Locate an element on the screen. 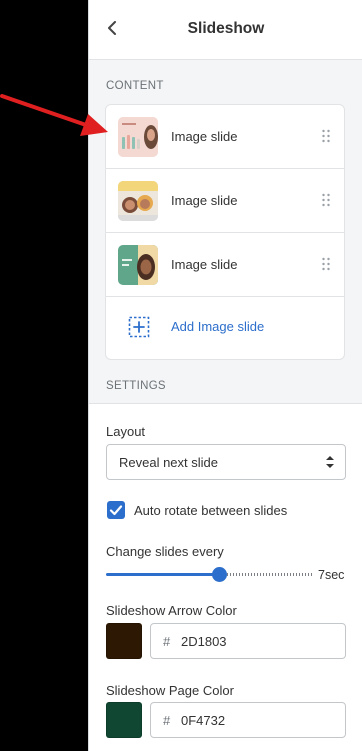  slider-thumb is located at coordinates (219, 574).